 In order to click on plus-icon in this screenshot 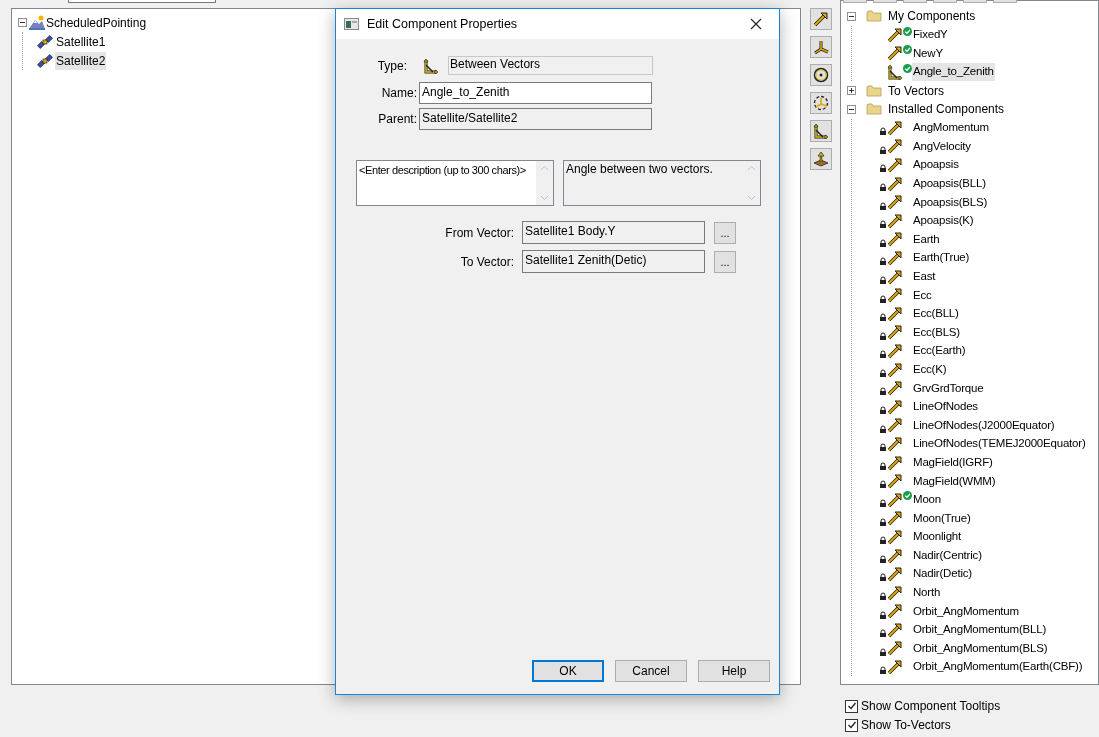, I will do `click(851, 91)`.